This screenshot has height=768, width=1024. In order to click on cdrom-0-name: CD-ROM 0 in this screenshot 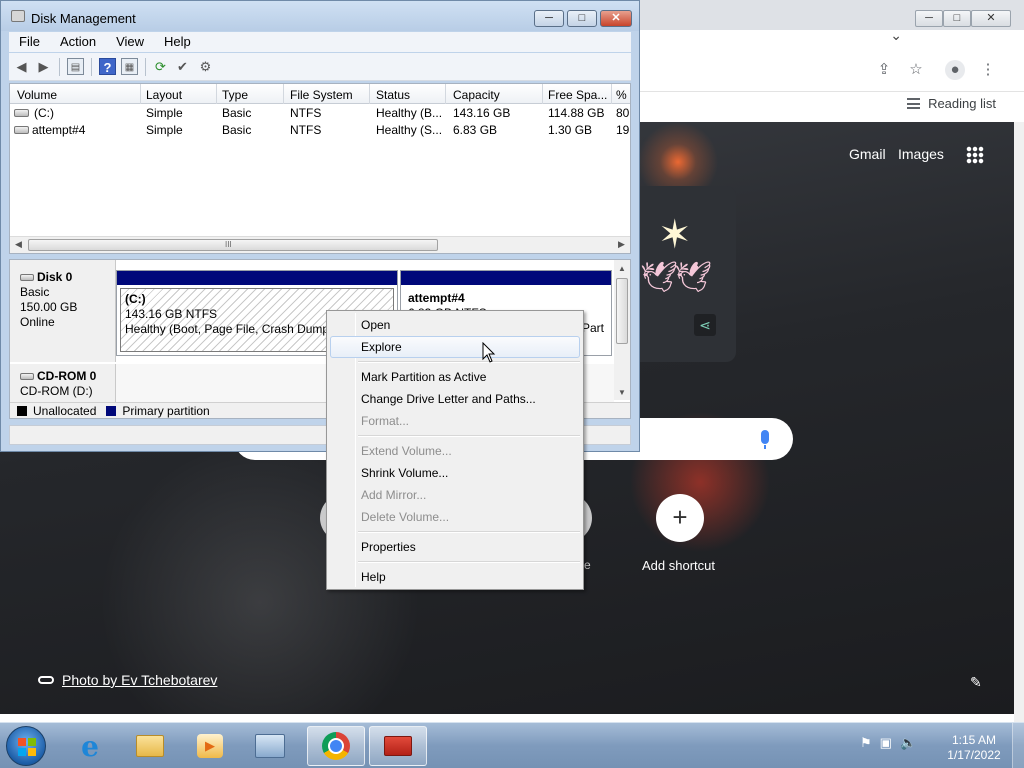, I will do `click(67, 376)`.